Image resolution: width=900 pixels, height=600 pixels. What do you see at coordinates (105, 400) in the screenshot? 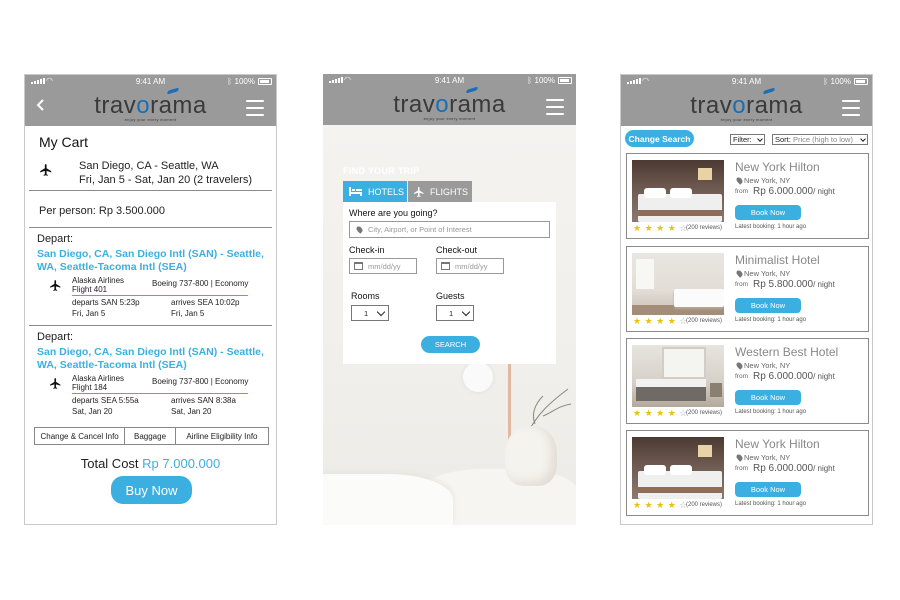
I see `departs-text: departs SEA 5:55a` at bounding box center [105, 400].